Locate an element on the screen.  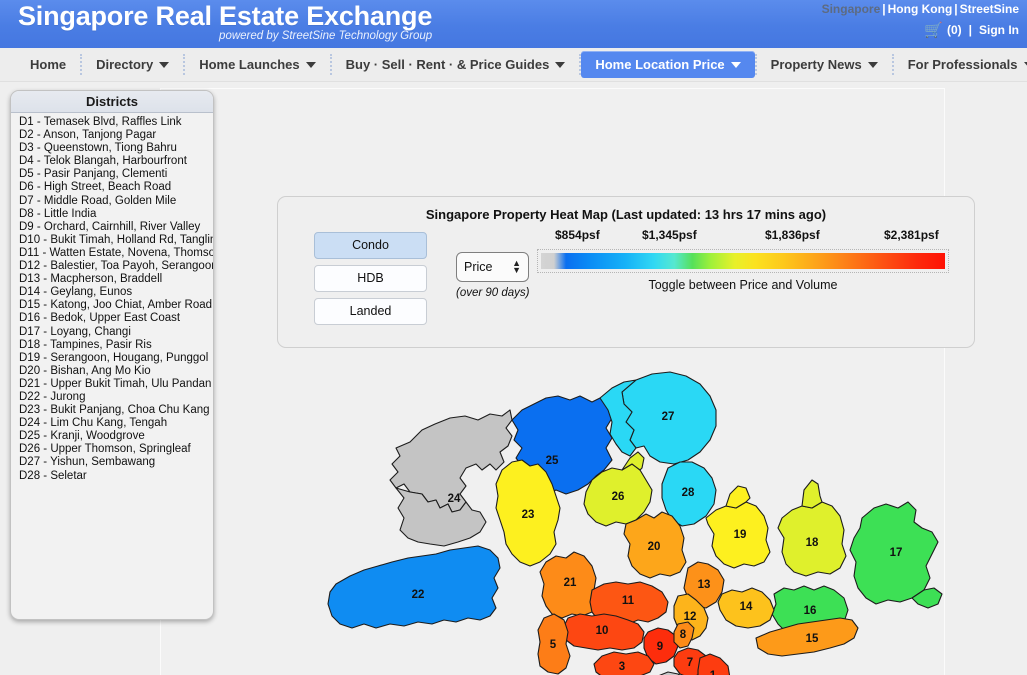
account-bar: 🛒 (0) | Sign In is located at coordinates (971, 30).